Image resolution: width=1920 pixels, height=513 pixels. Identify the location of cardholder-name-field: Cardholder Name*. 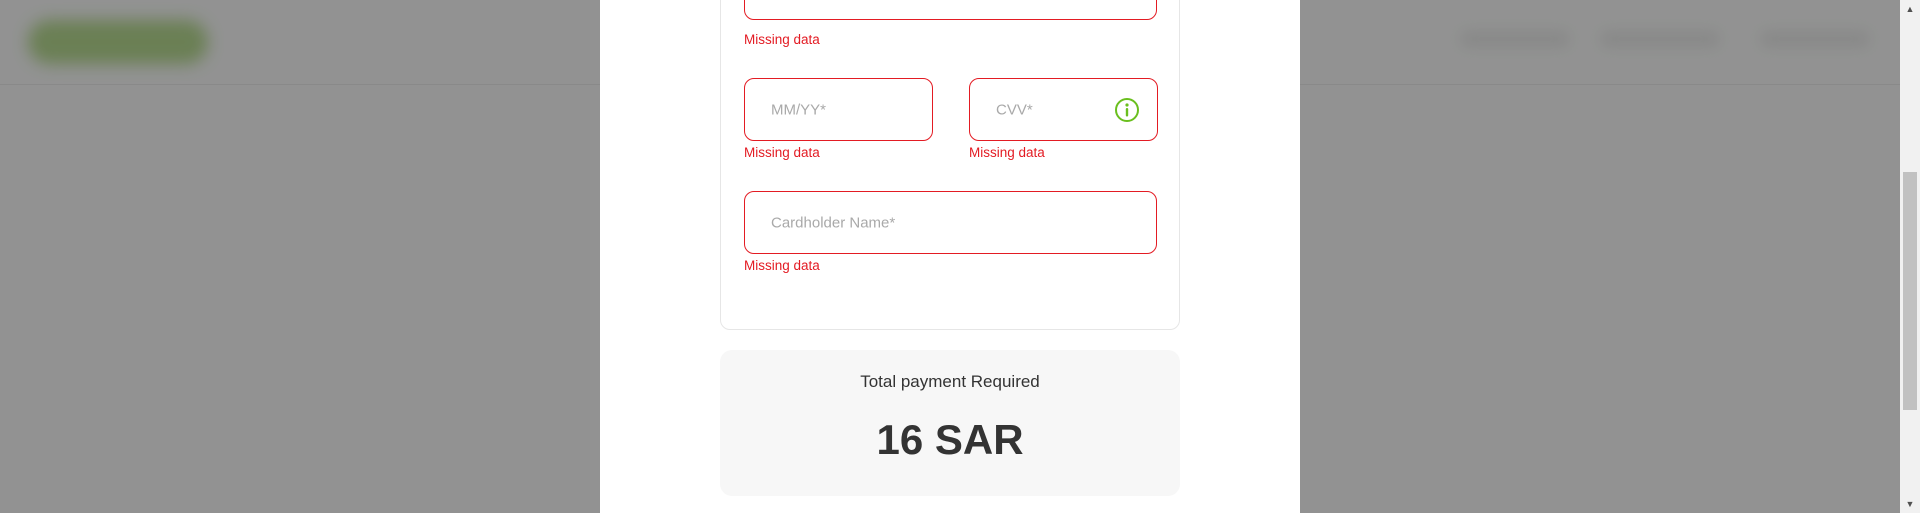
(950, 222).